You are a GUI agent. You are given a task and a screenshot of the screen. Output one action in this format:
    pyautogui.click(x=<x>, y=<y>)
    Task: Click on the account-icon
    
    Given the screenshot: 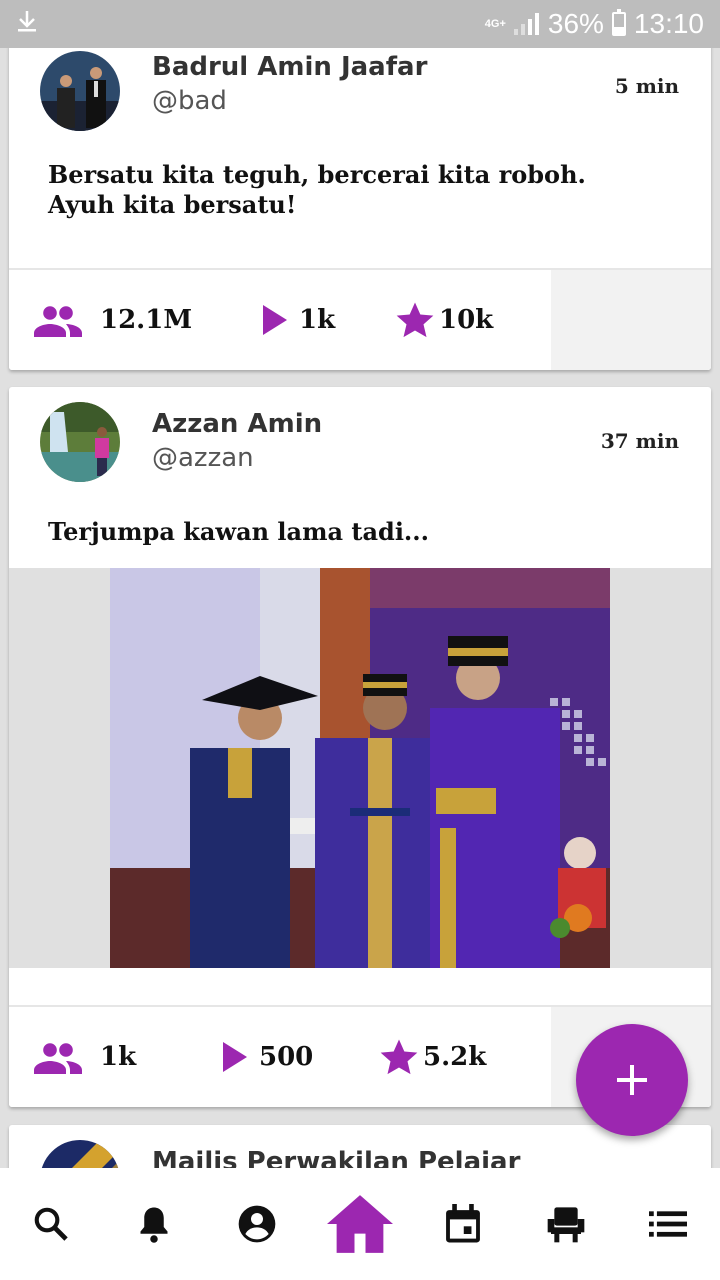 What is the action you would take?
    pyautogui.click(x=257, y=1224)
    